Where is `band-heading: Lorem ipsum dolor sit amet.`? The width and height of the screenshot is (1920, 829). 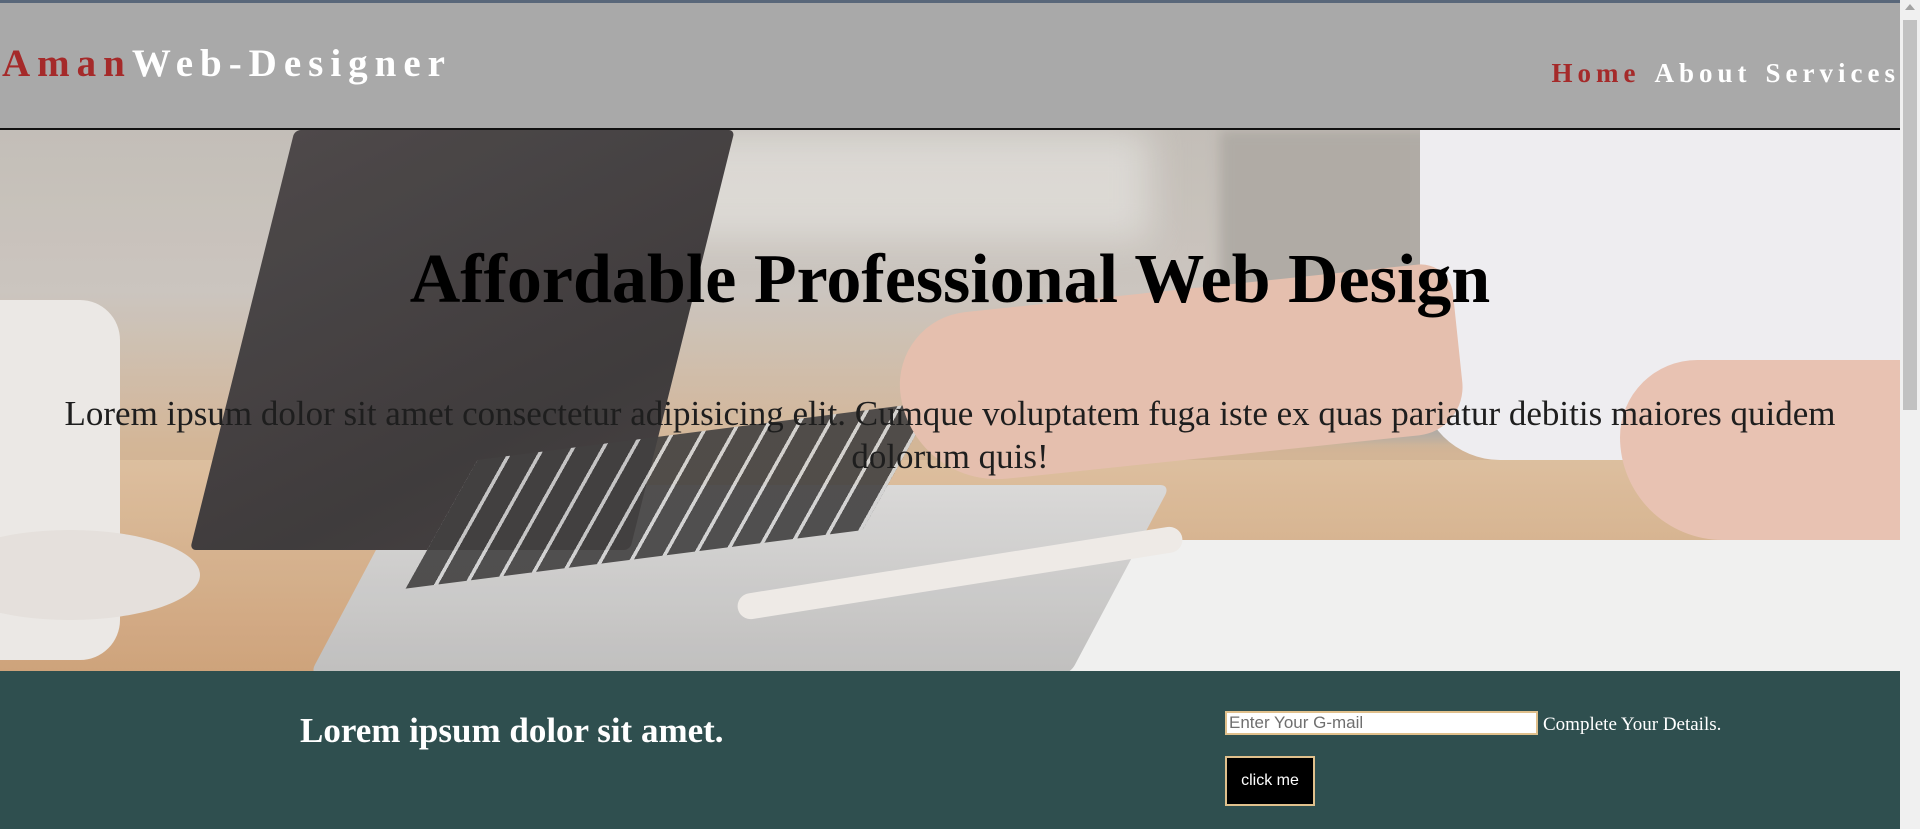 band-heading: Lorem ipsum dolor sit amet. is located at coordinates (512, 730).